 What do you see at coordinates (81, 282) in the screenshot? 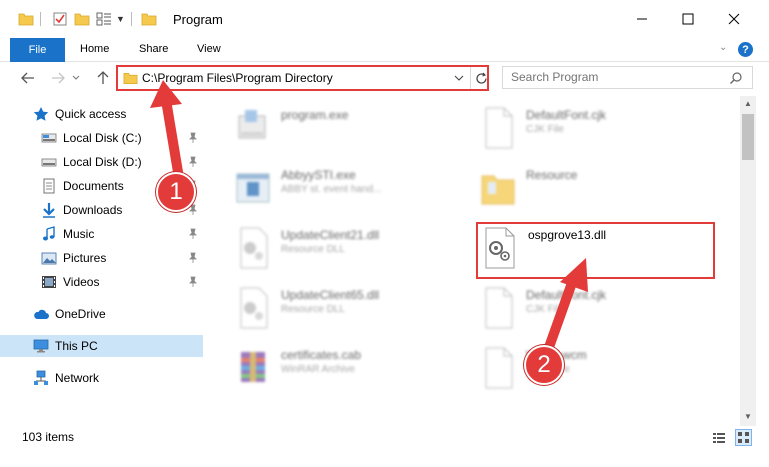
I see `sidebar-item-label: Videos` at bounding box center [81, 282].